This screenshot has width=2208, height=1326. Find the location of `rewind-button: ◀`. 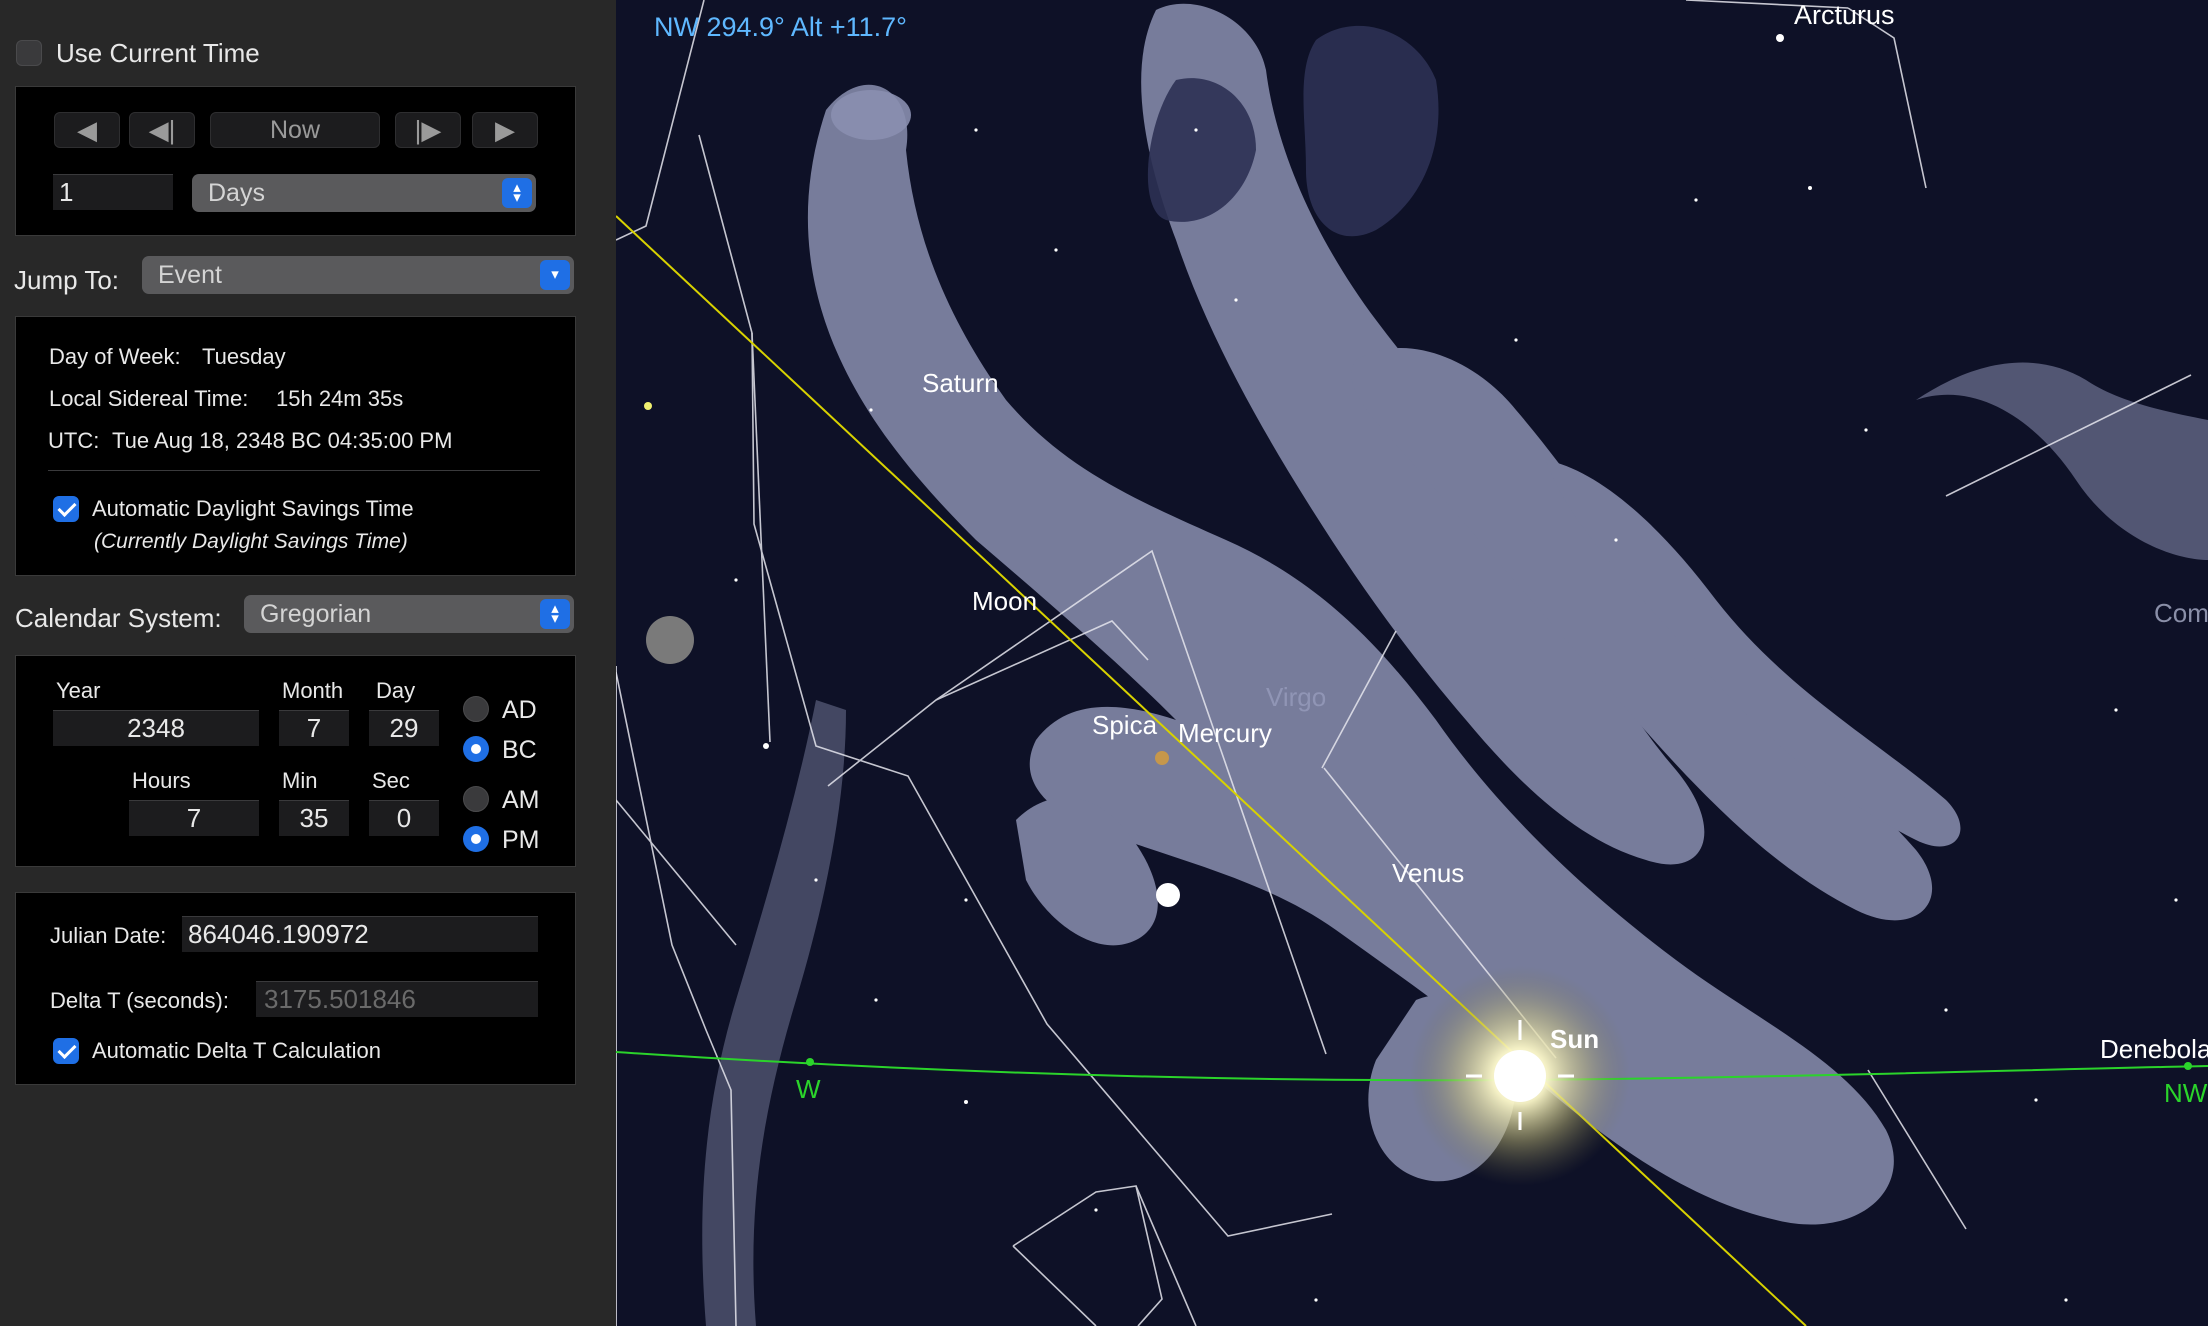

rewind-button: ◀ is located at coordinates (87, 130).